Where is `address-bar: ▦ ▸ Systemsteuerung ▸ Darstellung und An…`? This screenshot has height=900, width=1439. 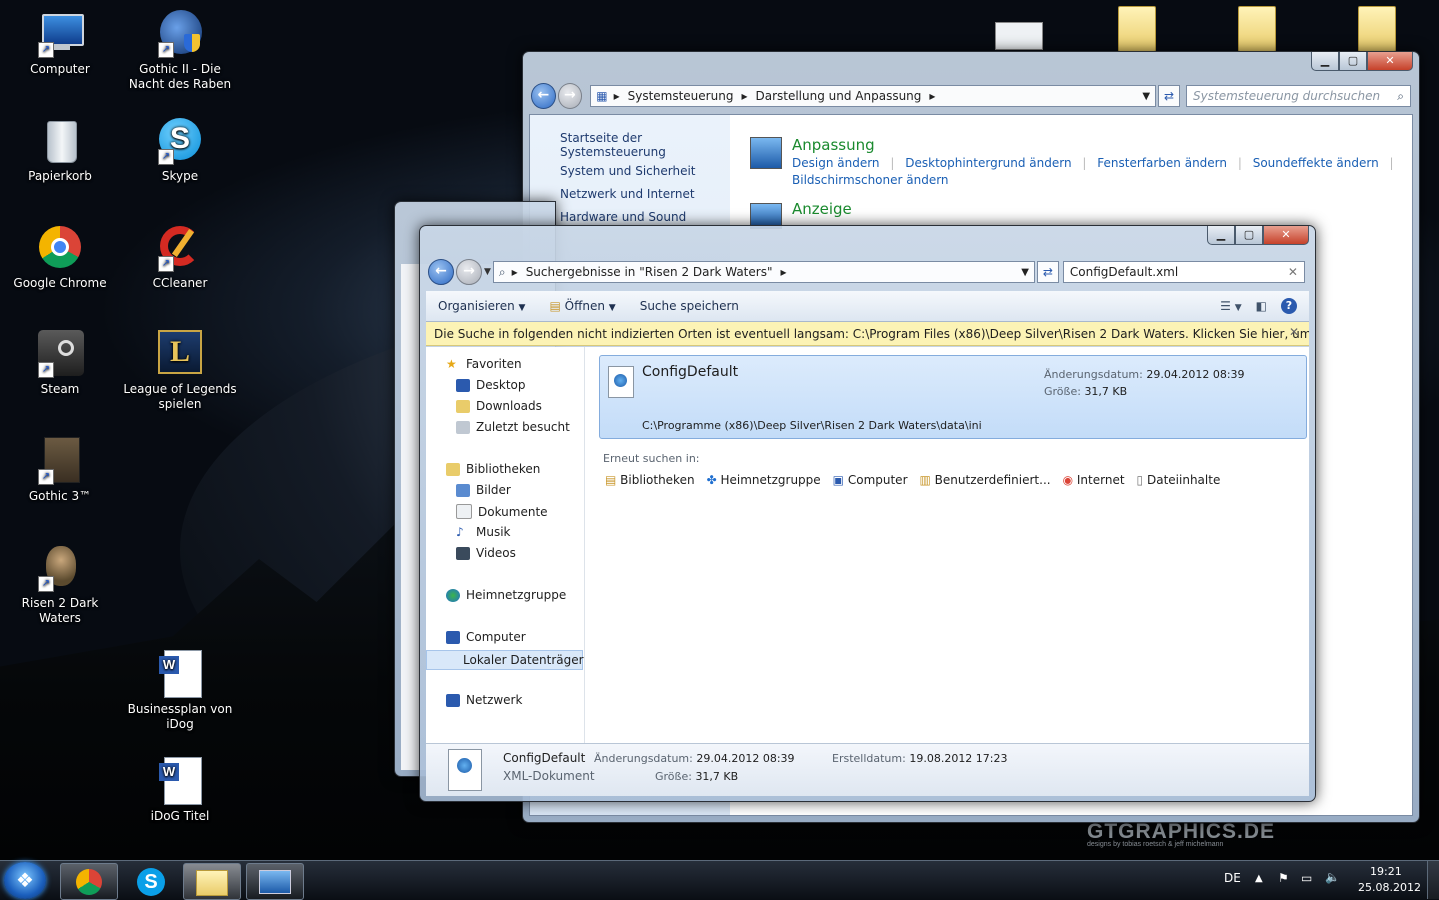
address-bar: ▦ ▸ Systemsteuerung ▸ Darstellung und An… is located at coordinates (873, 96).